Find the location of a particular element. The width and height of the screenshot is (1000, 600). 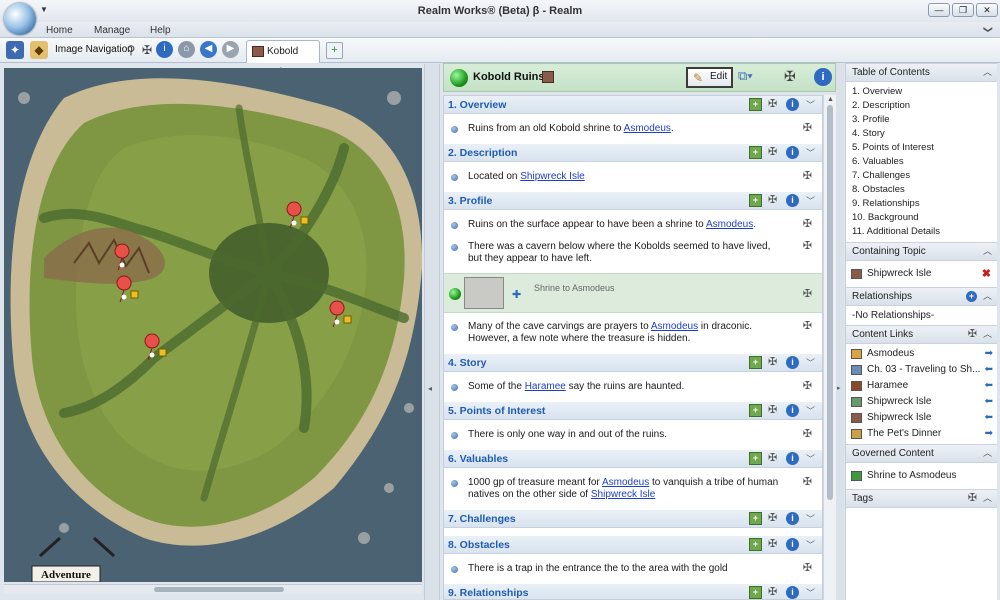

ribbon-tab-manage: Manage is located at coordinates (112, 30).